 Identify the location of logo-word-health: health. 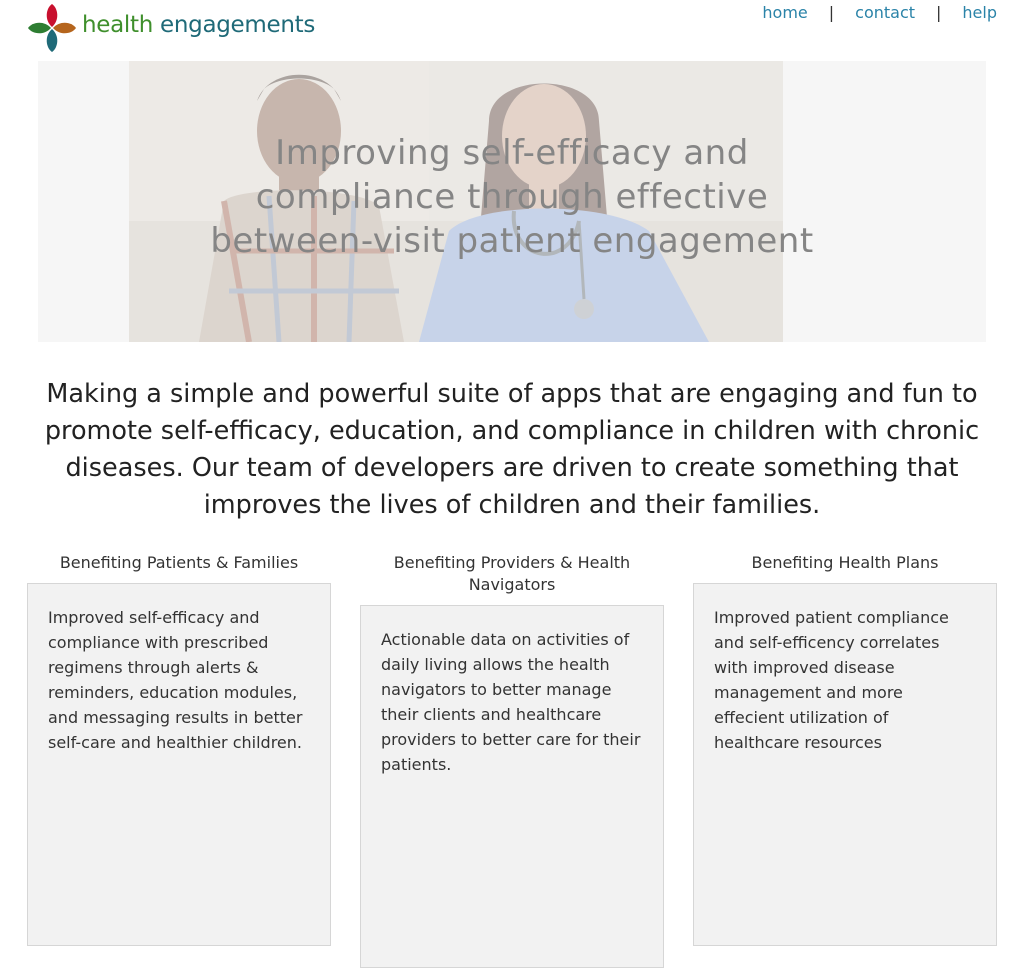
(118, 25).